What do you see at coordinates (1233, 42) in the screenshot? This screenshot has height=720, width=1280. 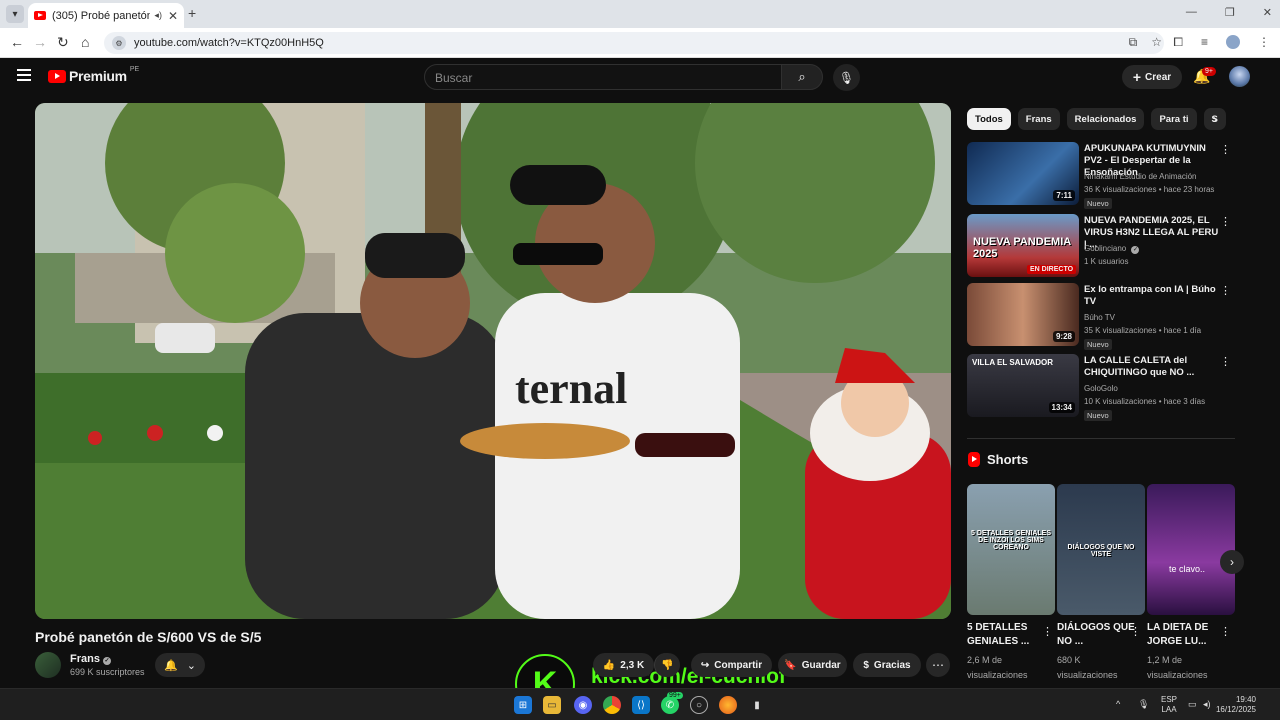 I see `profile-avatar` at bounding box center [1233, 42].